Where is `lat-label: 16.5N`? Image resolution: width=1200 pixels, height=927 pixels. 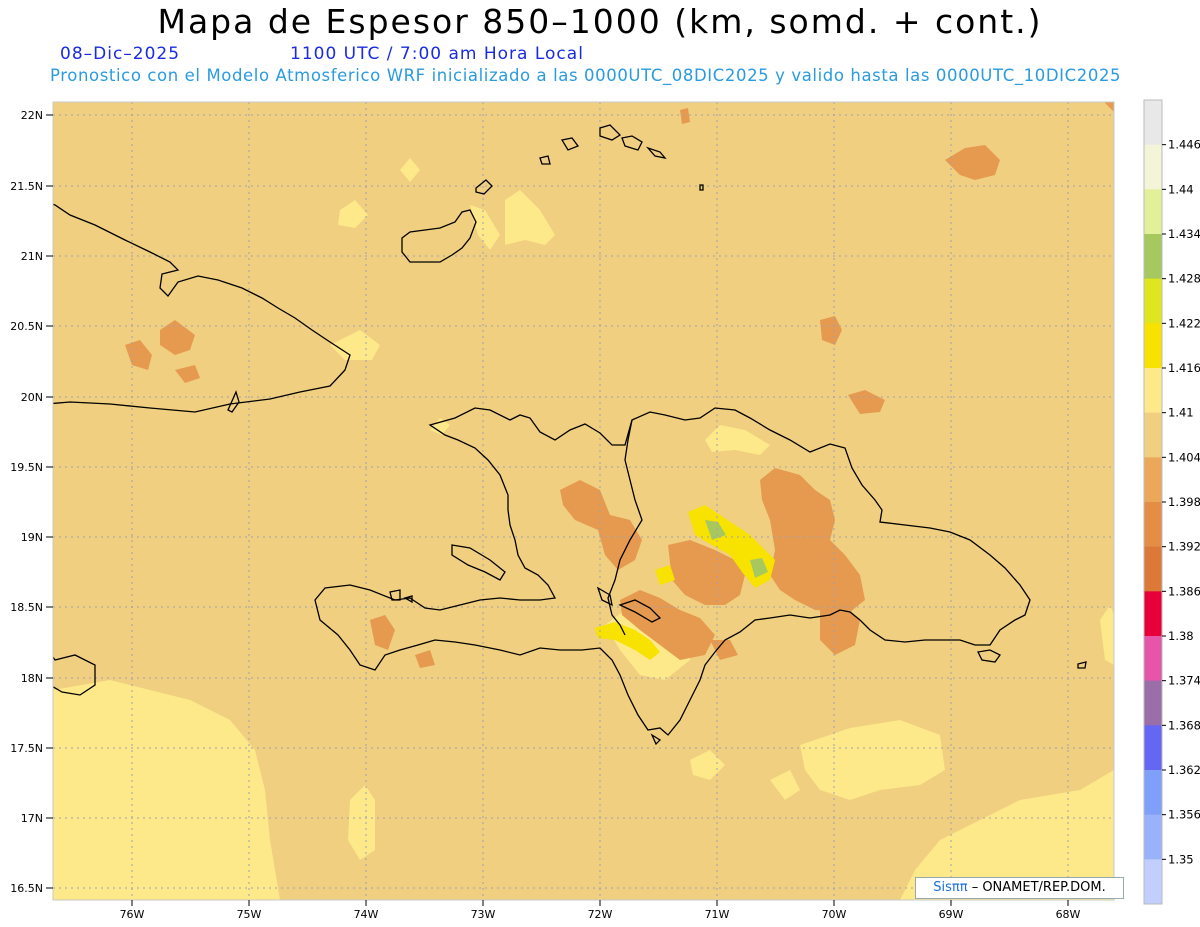 lat-label: 16.5N is located at coordinates (26, 888).